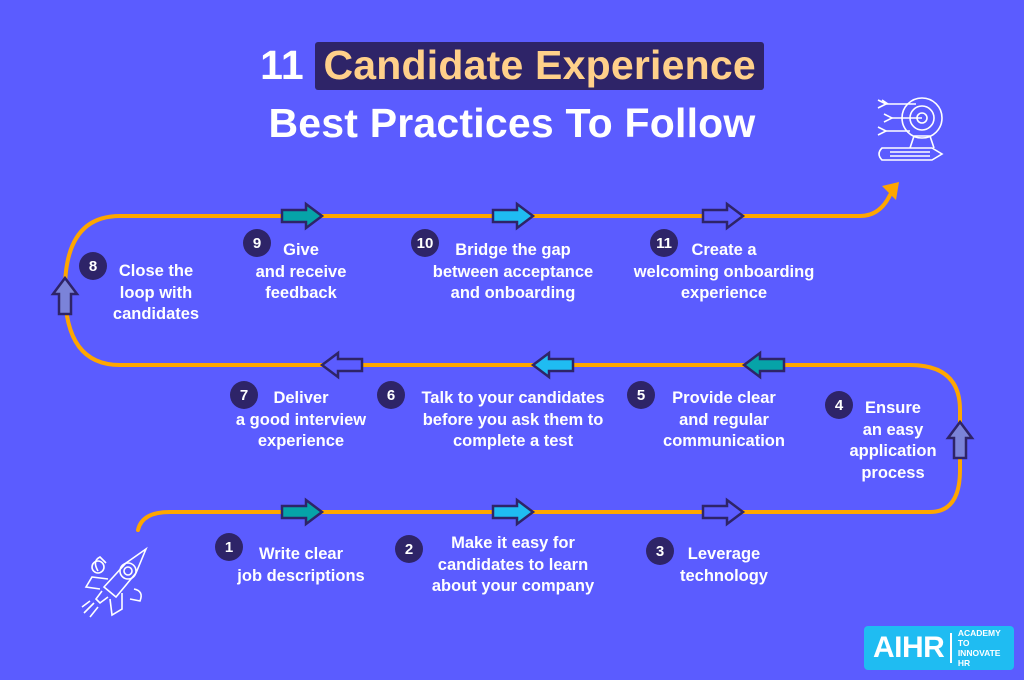 Image resolution: width=1024 pixels, height=680 pixels. What do you see at coordinates (282, 65) in the screenshot?
I see `title-number: 11` at bounding box center [282, 65].